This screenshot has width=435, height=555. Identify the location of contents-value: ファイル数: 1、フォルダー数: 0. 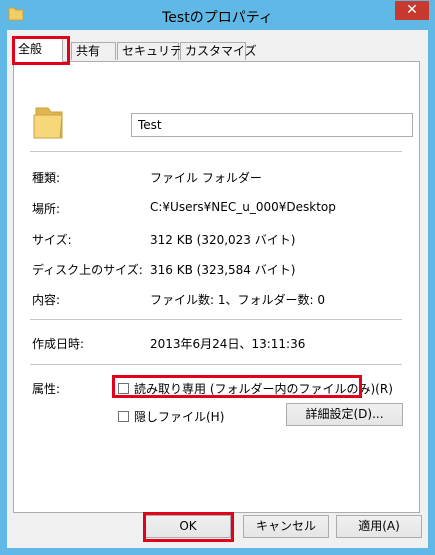
(237, 300).